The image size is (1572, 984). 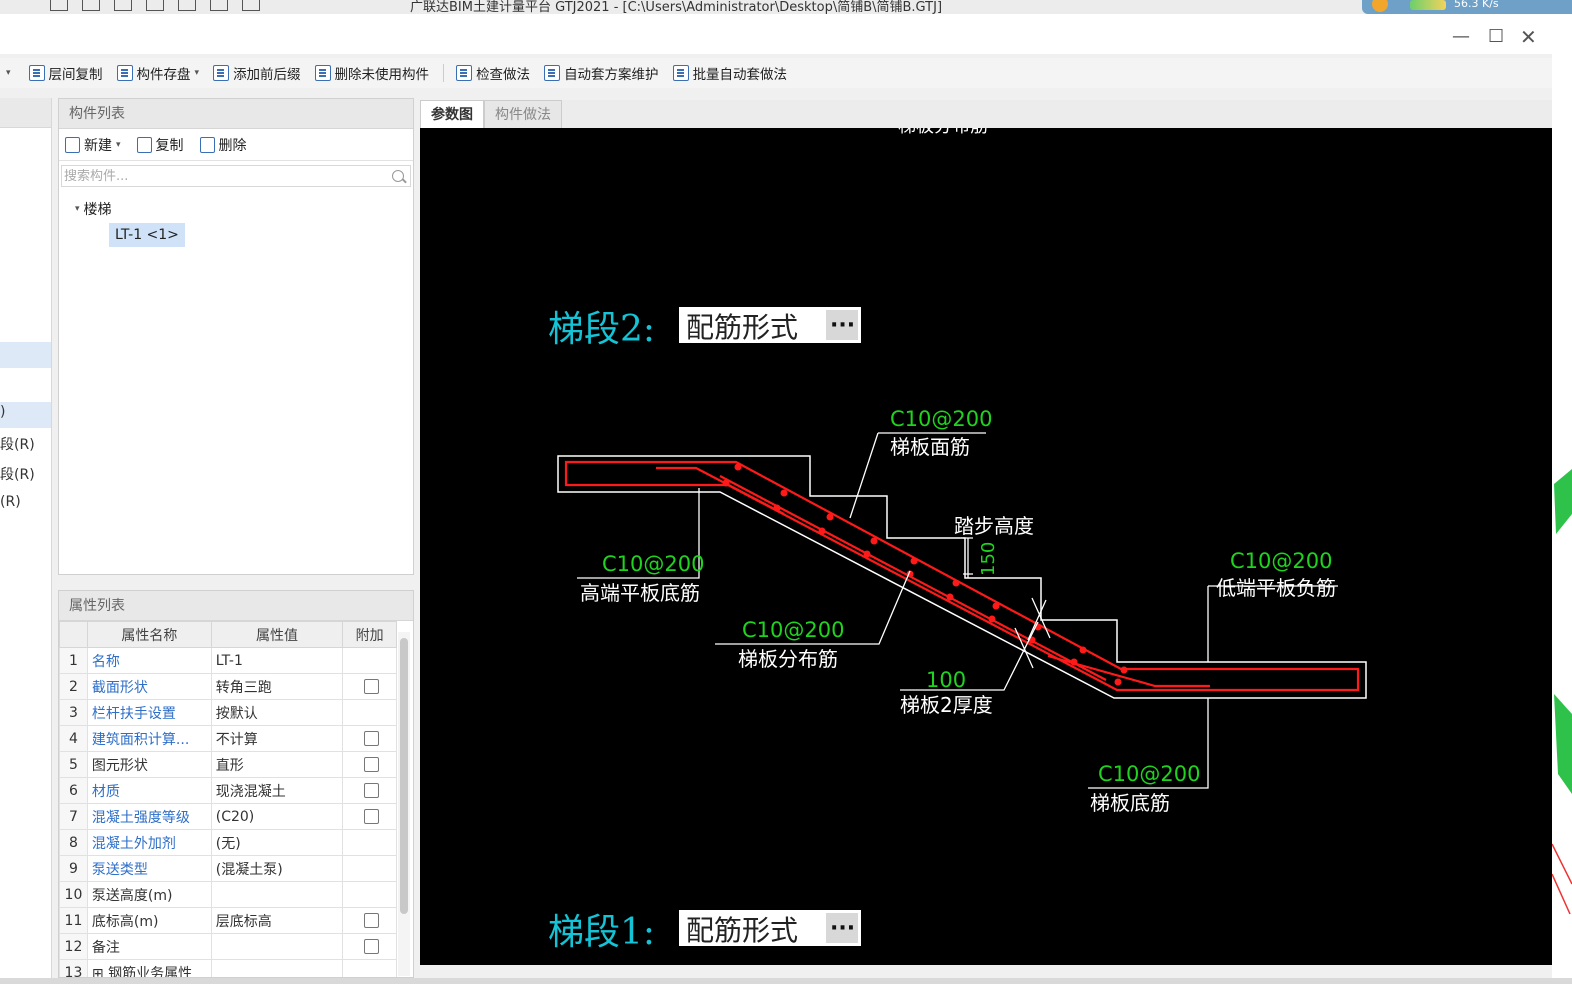 I want to click on property-row: 10 泵送高度(m), so click(x=228, y=894).